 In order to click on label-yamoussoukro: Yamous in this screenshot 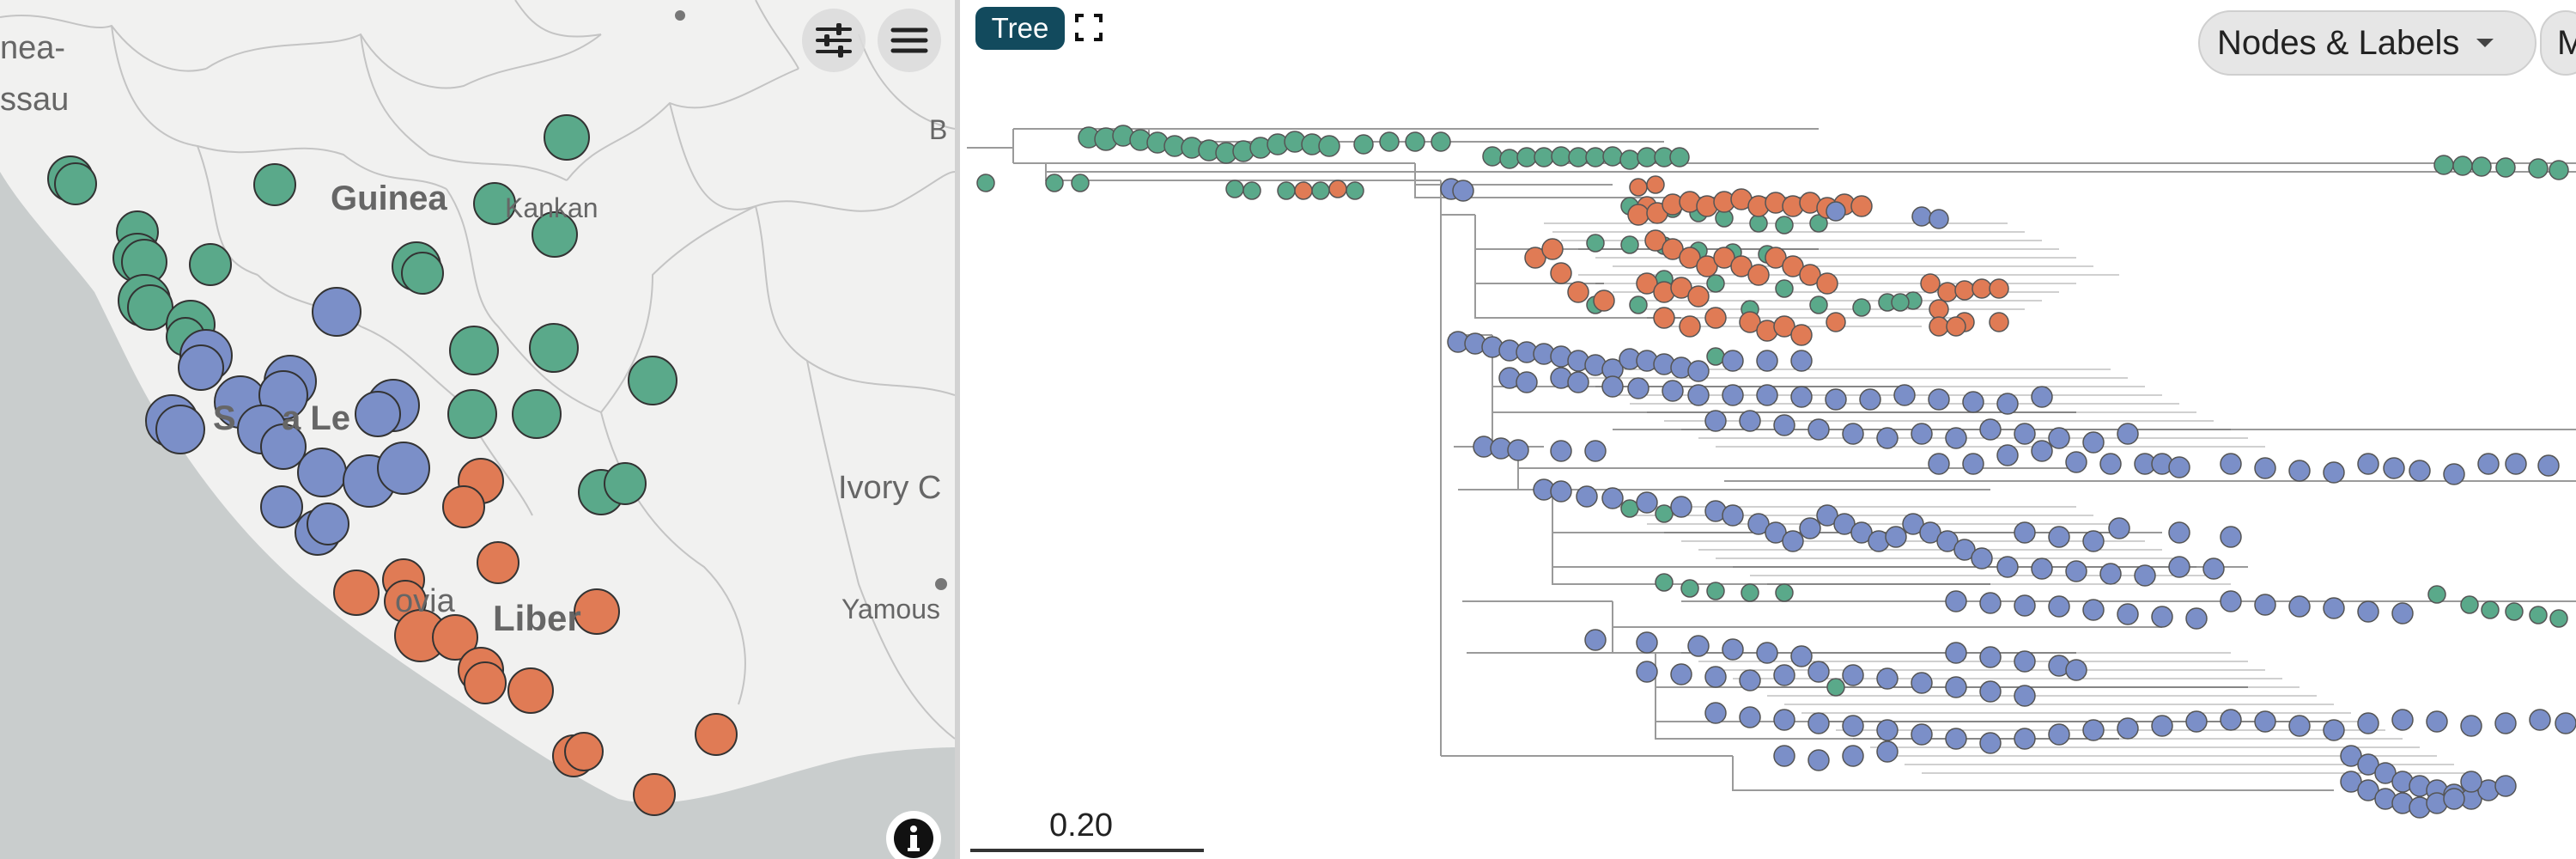, I will do `click(890, 609)`.